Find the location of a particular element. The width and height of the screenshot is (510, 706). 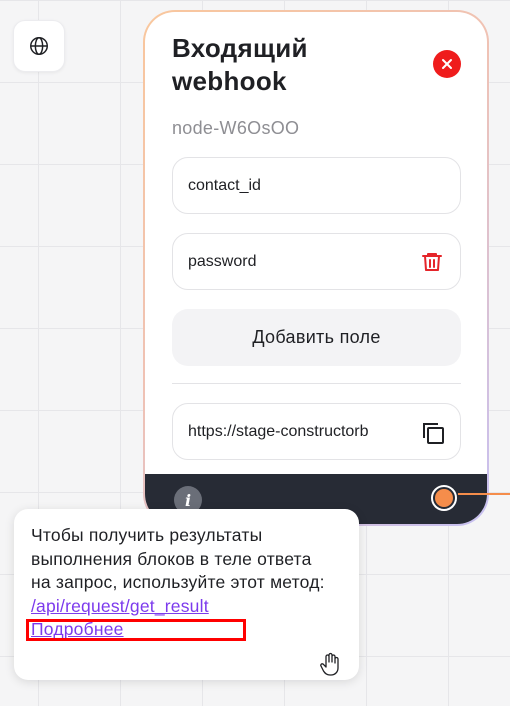

webhook-url: https://stage-constructorb is located at coordinates (278, 431).